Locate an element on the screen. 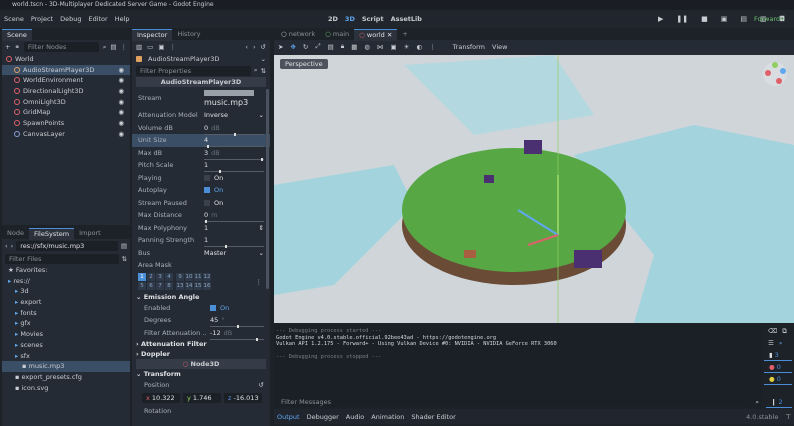  forward-icon: › is located at coordinates (12, 246).